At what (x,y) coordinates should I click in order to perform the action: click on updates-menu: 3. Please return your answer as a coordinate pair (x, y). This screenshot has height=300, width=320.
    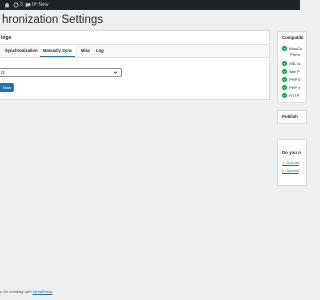
    Looking at the image, I should click on (18, 5).